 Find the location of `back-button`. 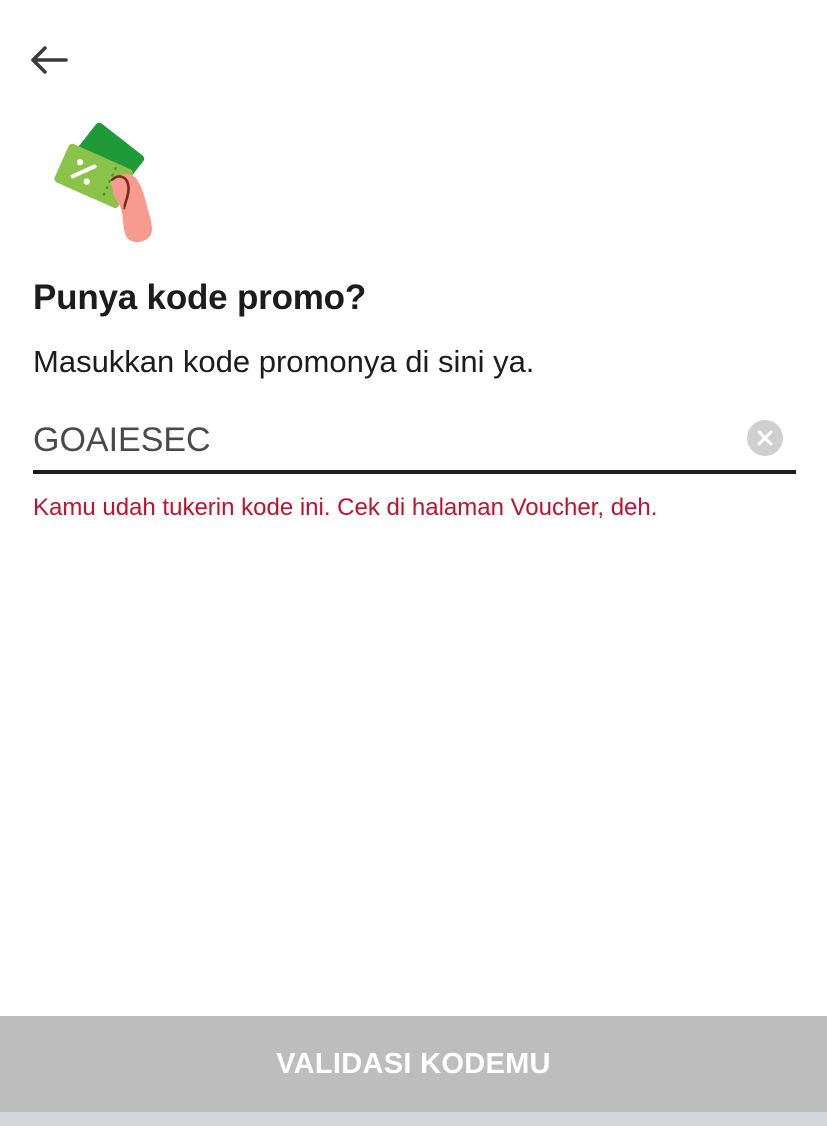

back-button is located at coordinates (48, 60).